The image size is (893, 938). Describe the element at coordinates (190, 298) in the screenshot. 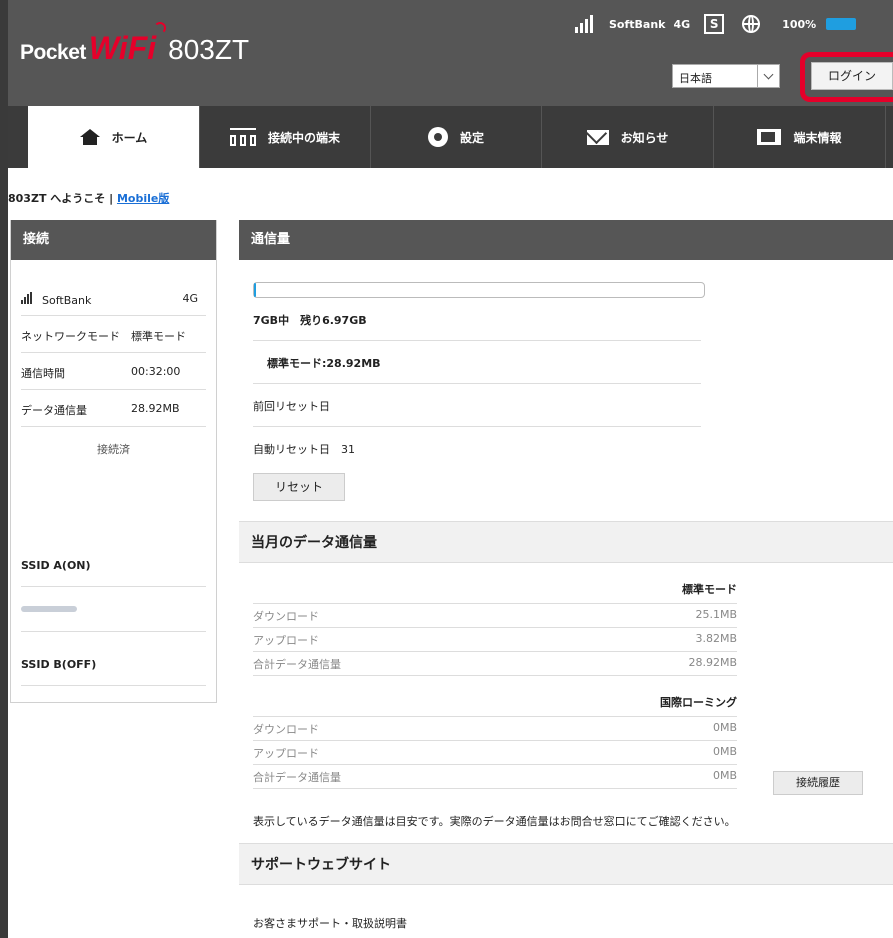

I see `carrier-network-type: 4G` at that location.